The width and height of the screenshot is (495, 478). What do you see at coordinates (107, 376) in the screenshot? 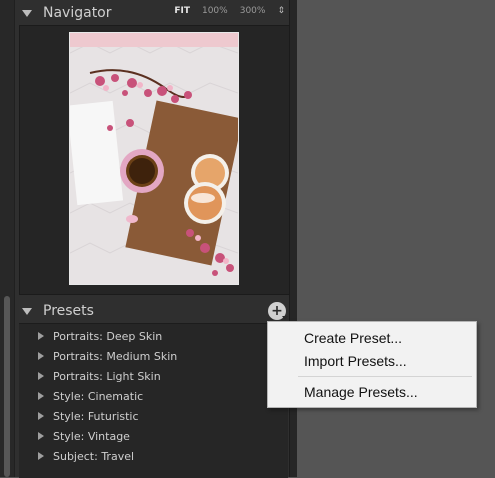
I see `preset-group-label: Portraits: Light Skin` at bounding box center [107, 376].